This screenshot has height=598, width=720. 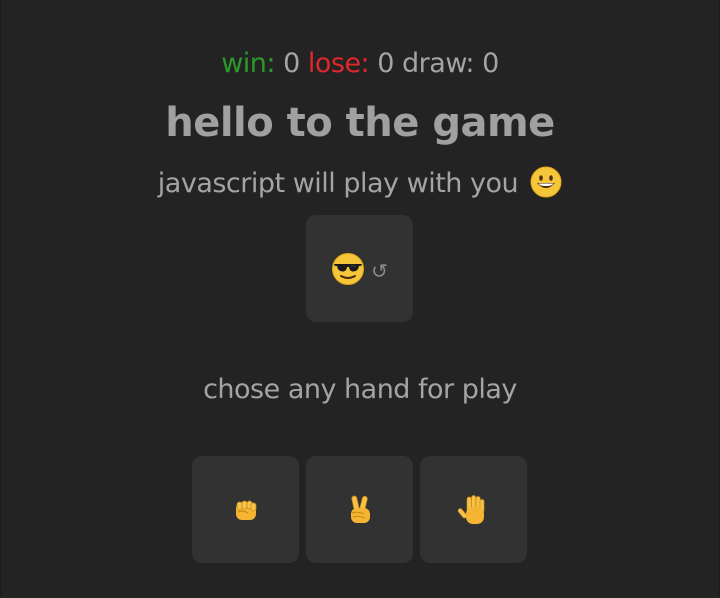 I want to click on scissors-button, so click(x=359, y=509).